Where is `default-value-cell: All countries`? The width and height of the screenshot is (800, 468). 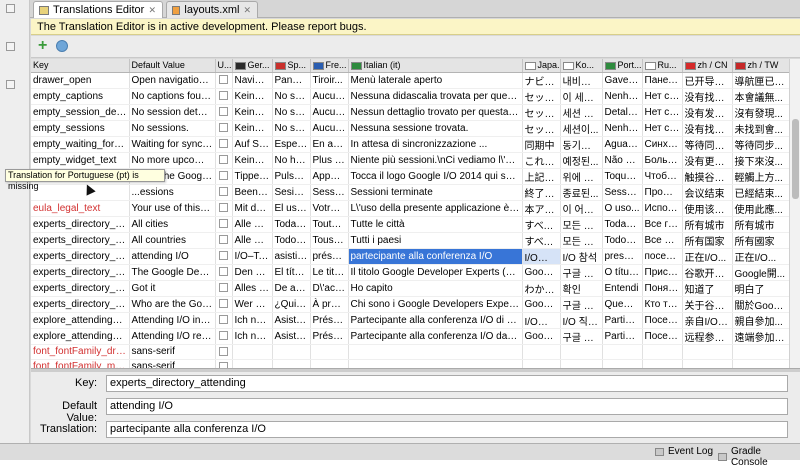 default-value-cell: All countries is located at coordinates (172, 240).